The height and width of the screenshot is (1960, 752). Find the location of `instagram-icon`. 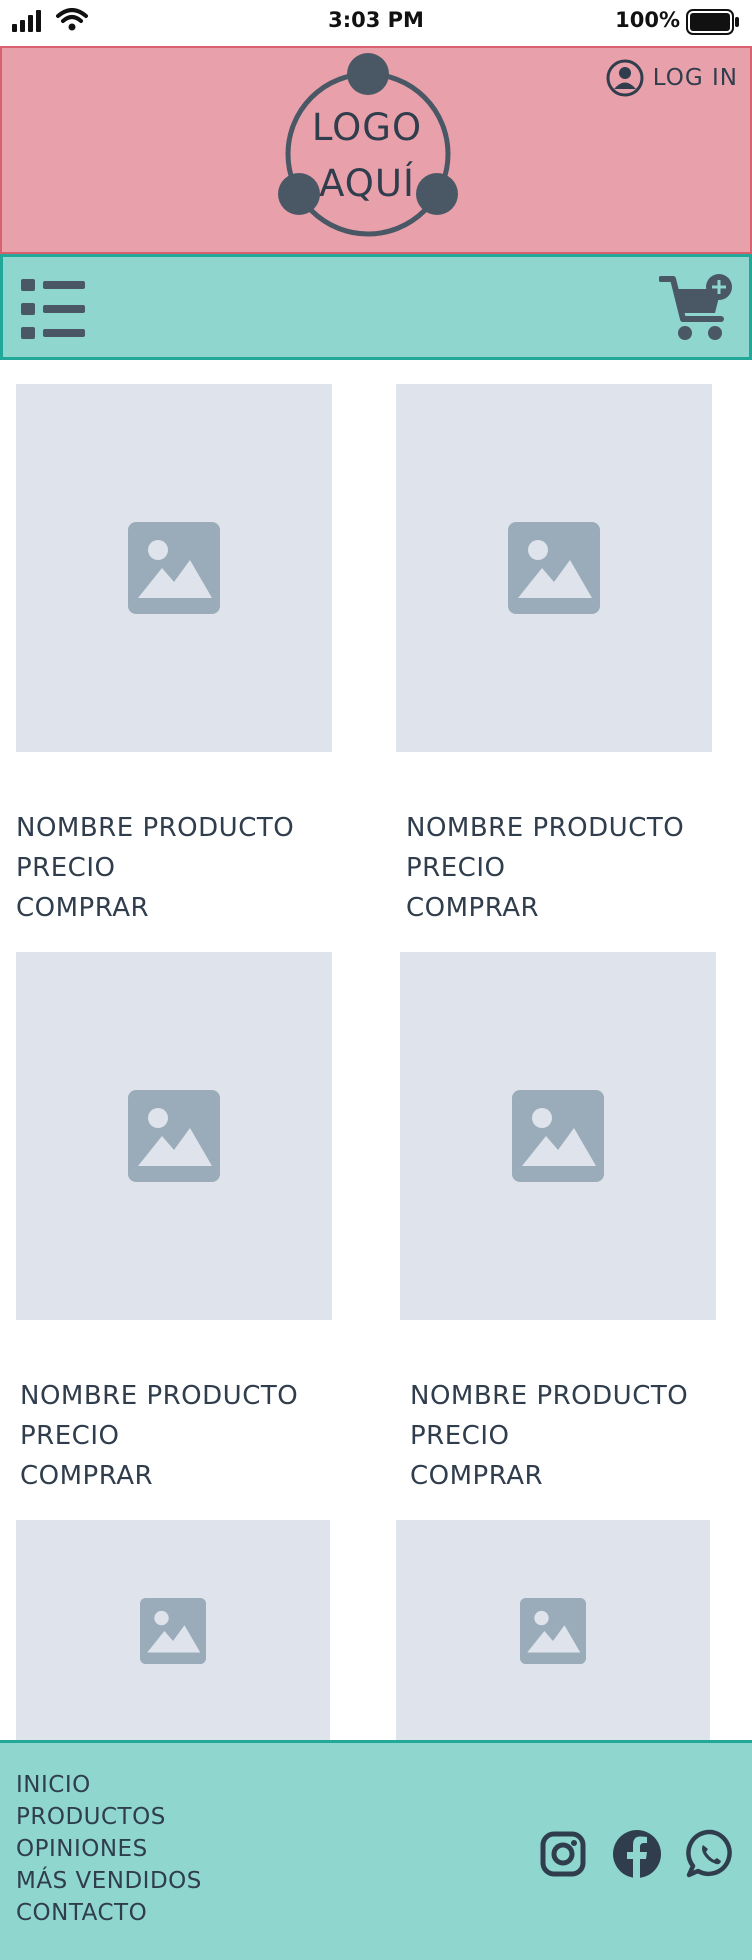

instagram-icon is located at coordinates (563, 1854).